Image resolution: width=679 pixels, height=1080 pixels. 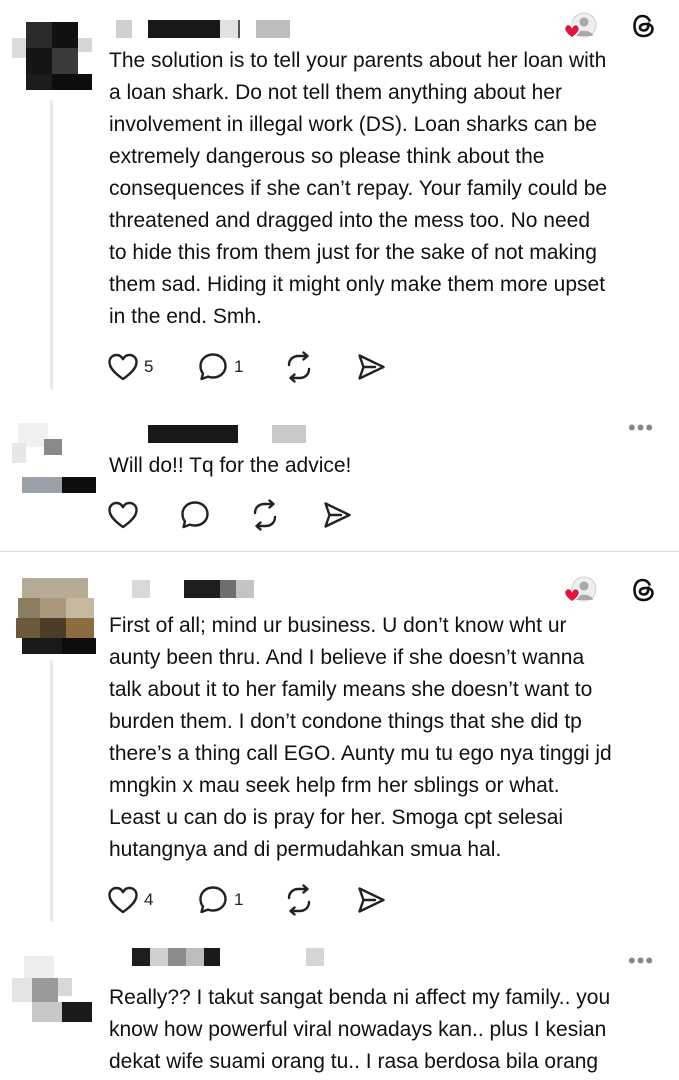 I want to click on like-count: 4, so click(x=149, y=899).